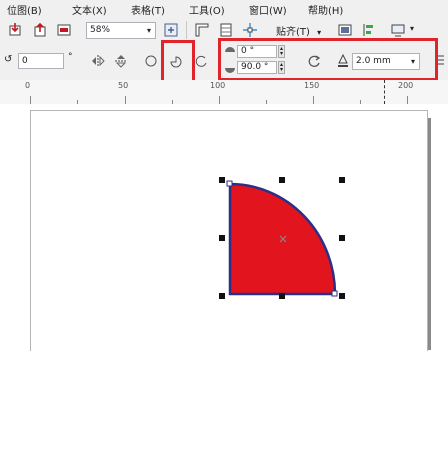  What do you see at coordinates (218, 85) in the screenshot?
I see `ruler-label: 100` at bounding box center [218, 85].